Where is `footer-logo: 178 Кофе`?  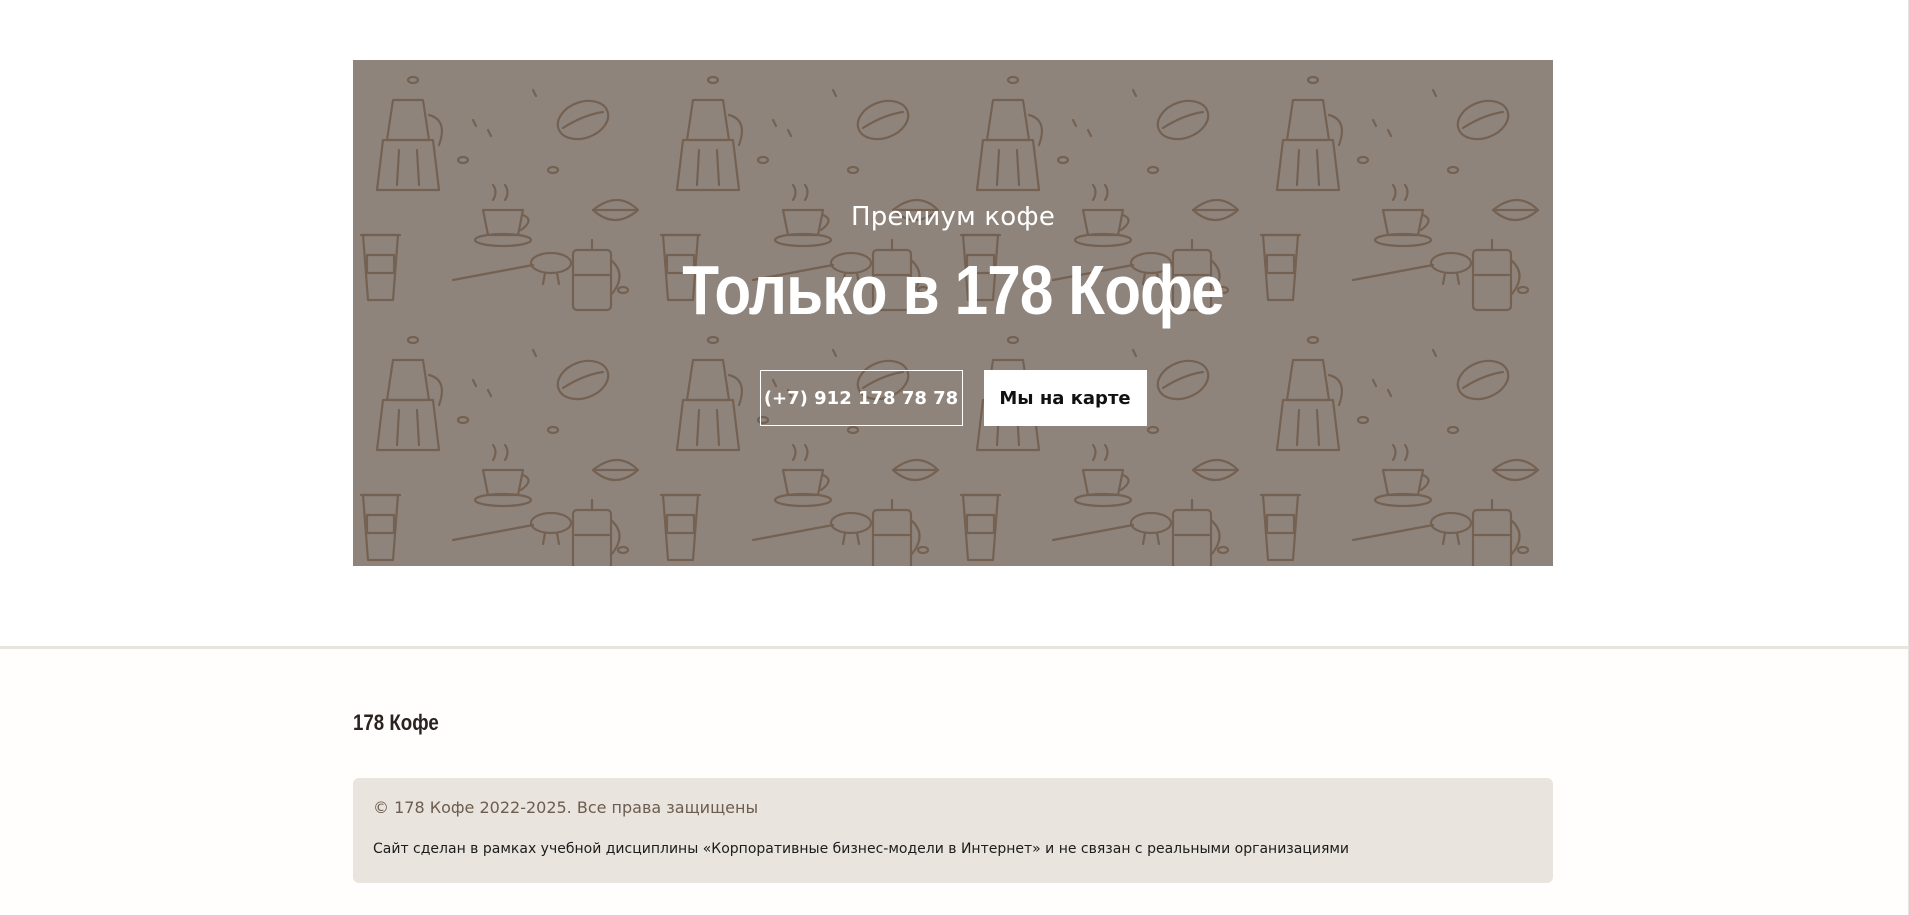
footer-logo: 178 Кофе is located at coordinates (396, 723).